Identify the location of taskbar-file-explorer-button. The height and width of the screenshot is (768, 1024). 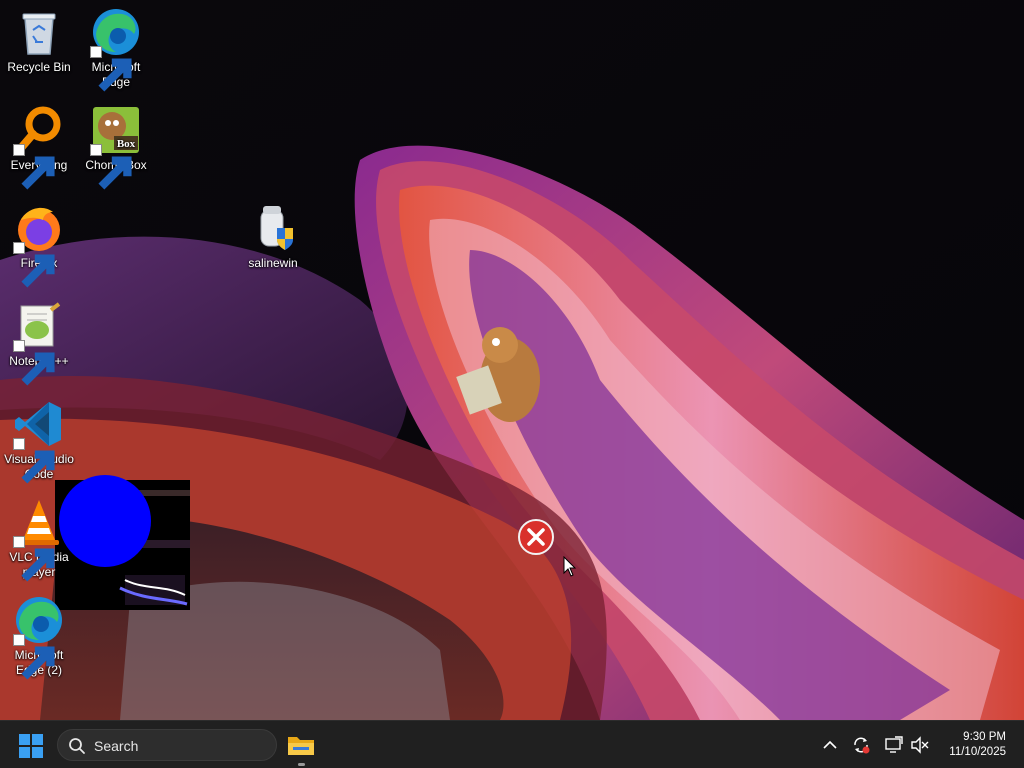
(301, 747).